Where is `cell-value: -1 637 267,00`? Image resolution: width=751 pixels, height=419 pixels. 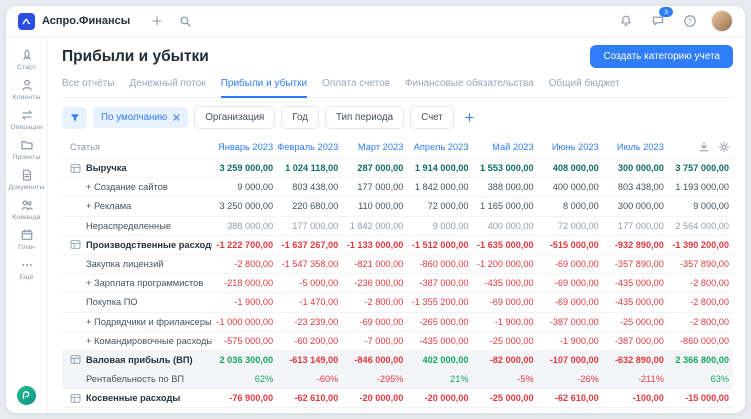
cell-value: -1 637 267,00 is located at coordinates (310, 244).